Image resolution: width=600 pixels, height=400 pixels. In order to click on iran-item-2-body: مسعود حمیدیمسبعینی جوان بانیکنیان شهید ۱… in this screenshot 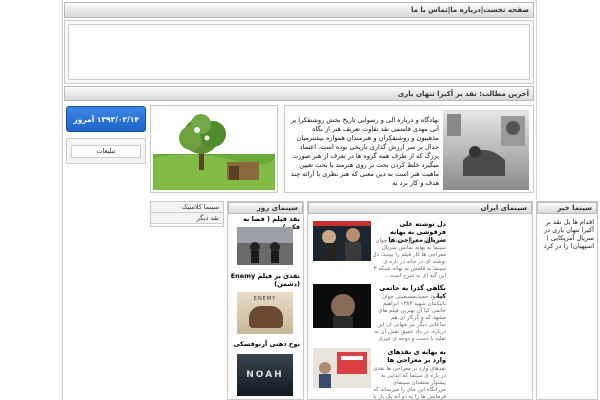, I will do `click(410, 318)`.